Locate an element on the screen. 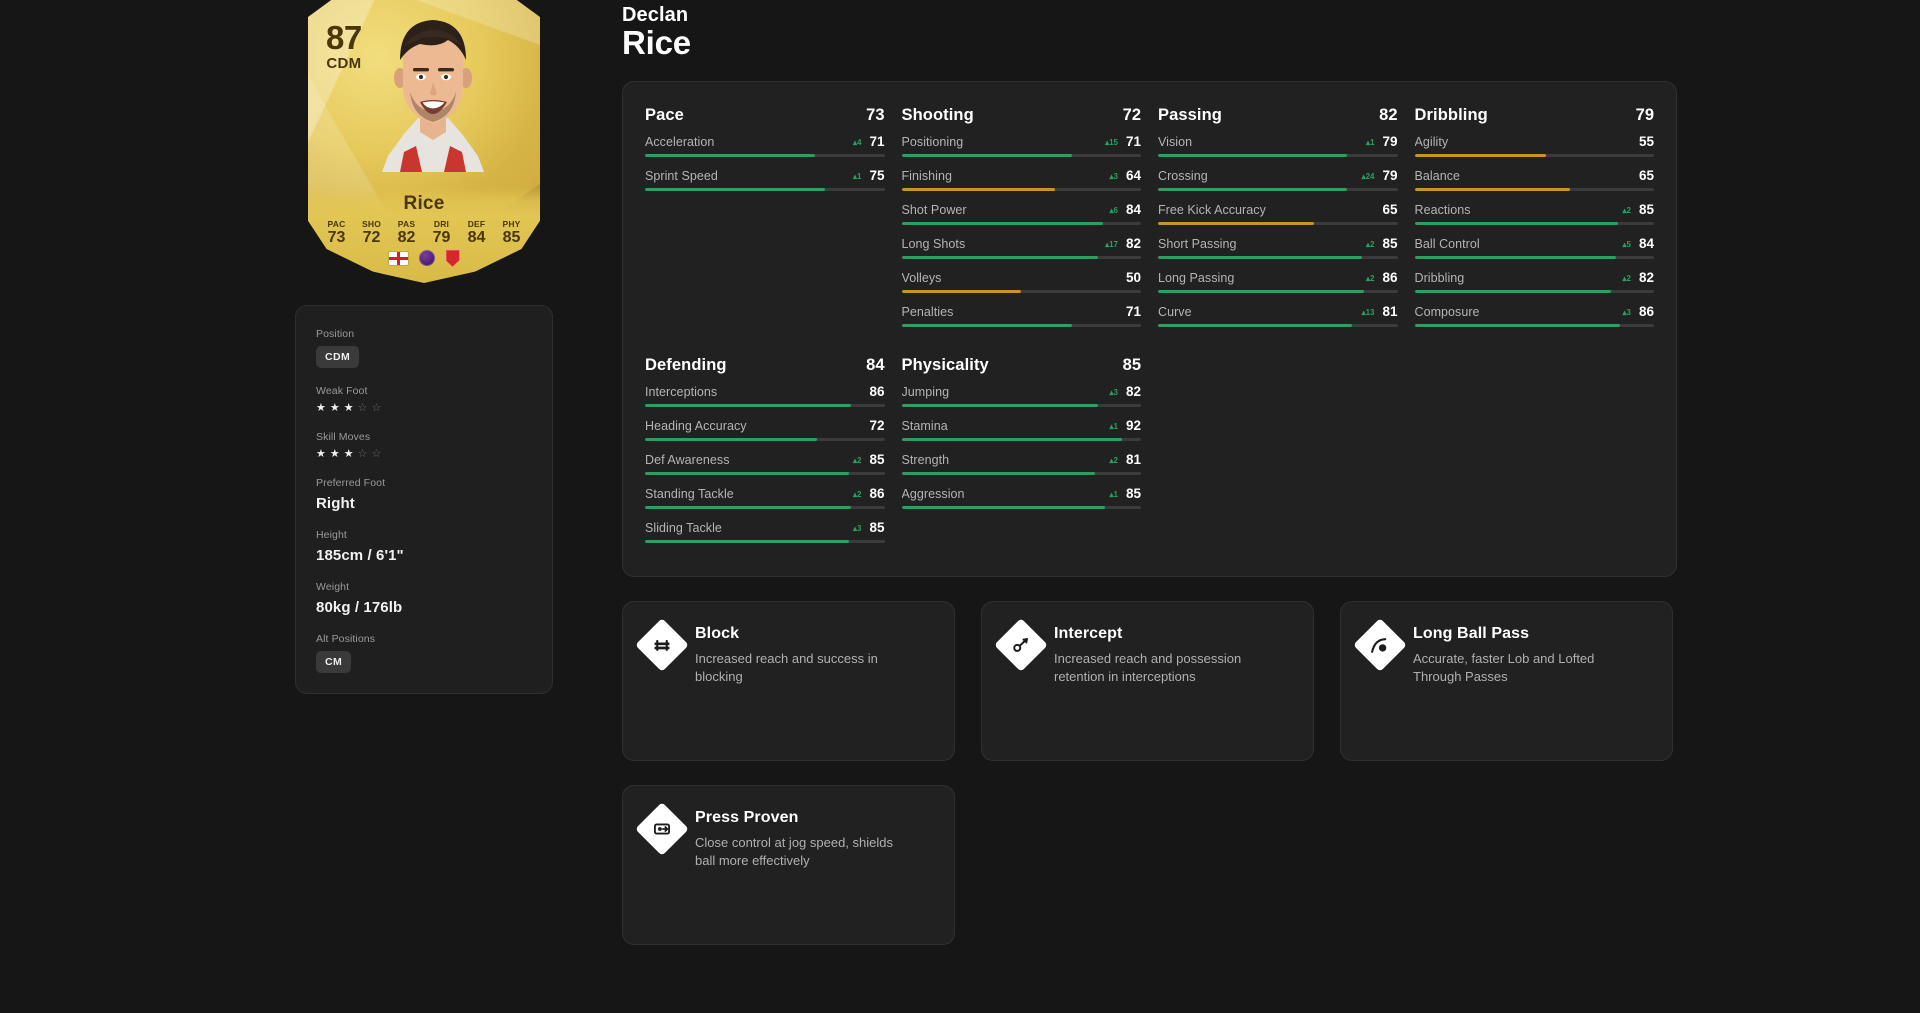  stat-item: Shot Power ▴6 84 is located at coordinates (1021, 213).